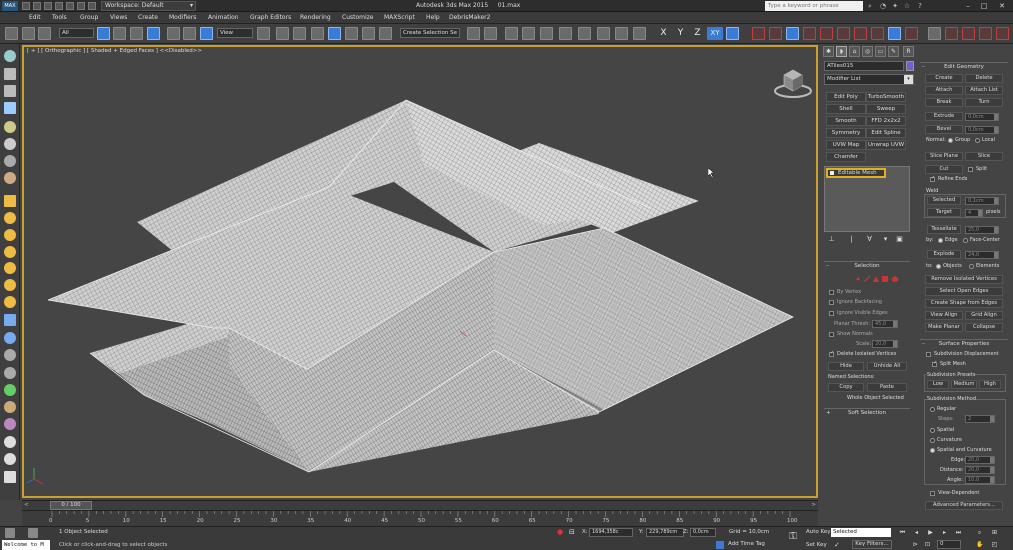  Describe the element at coordinates (37, 6) in the screenshot. I see `open-file-icon` at that location.